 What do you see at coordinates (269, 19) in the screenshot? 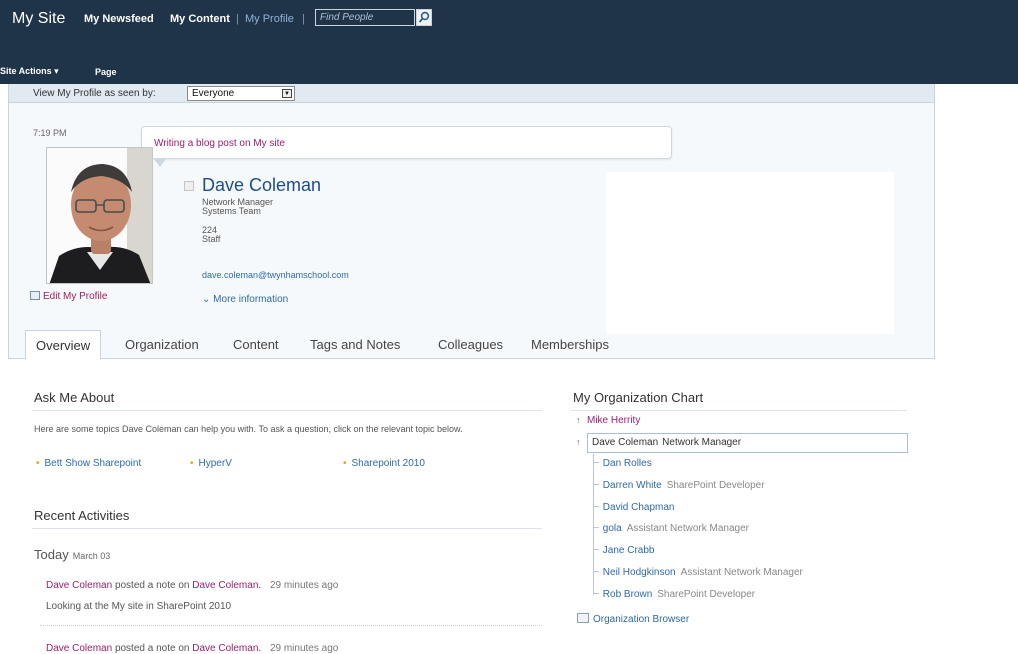
I see `nav-my-profile: My Profile` at bounding box center [269, 19].